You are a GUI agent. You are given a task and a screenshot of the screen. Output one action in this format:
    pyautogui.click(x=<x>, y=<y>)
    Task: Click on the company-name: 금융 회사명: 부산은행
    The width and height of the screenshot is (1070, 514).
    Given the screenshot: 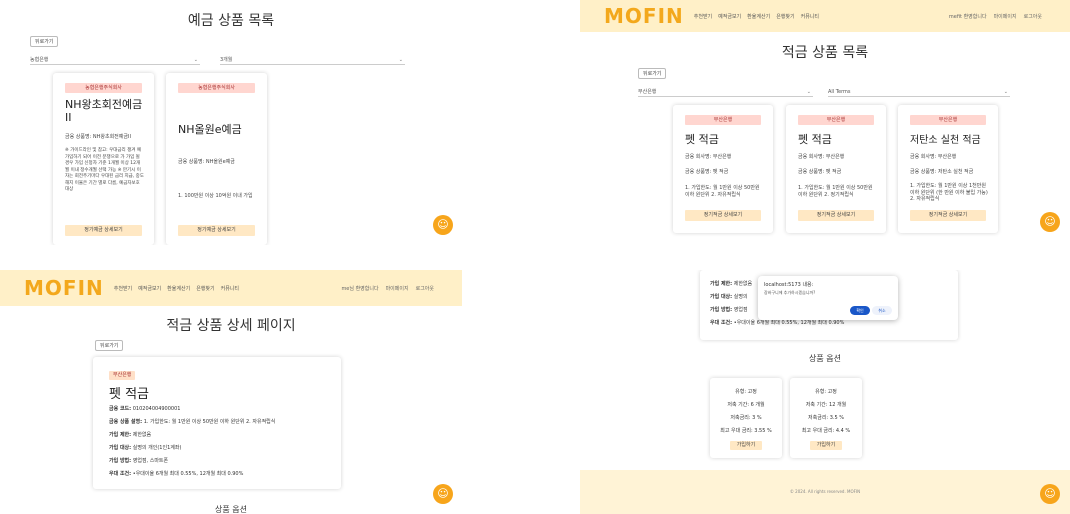 What is the action you would take?
    pyautogui.click(x=821, y=157)
    